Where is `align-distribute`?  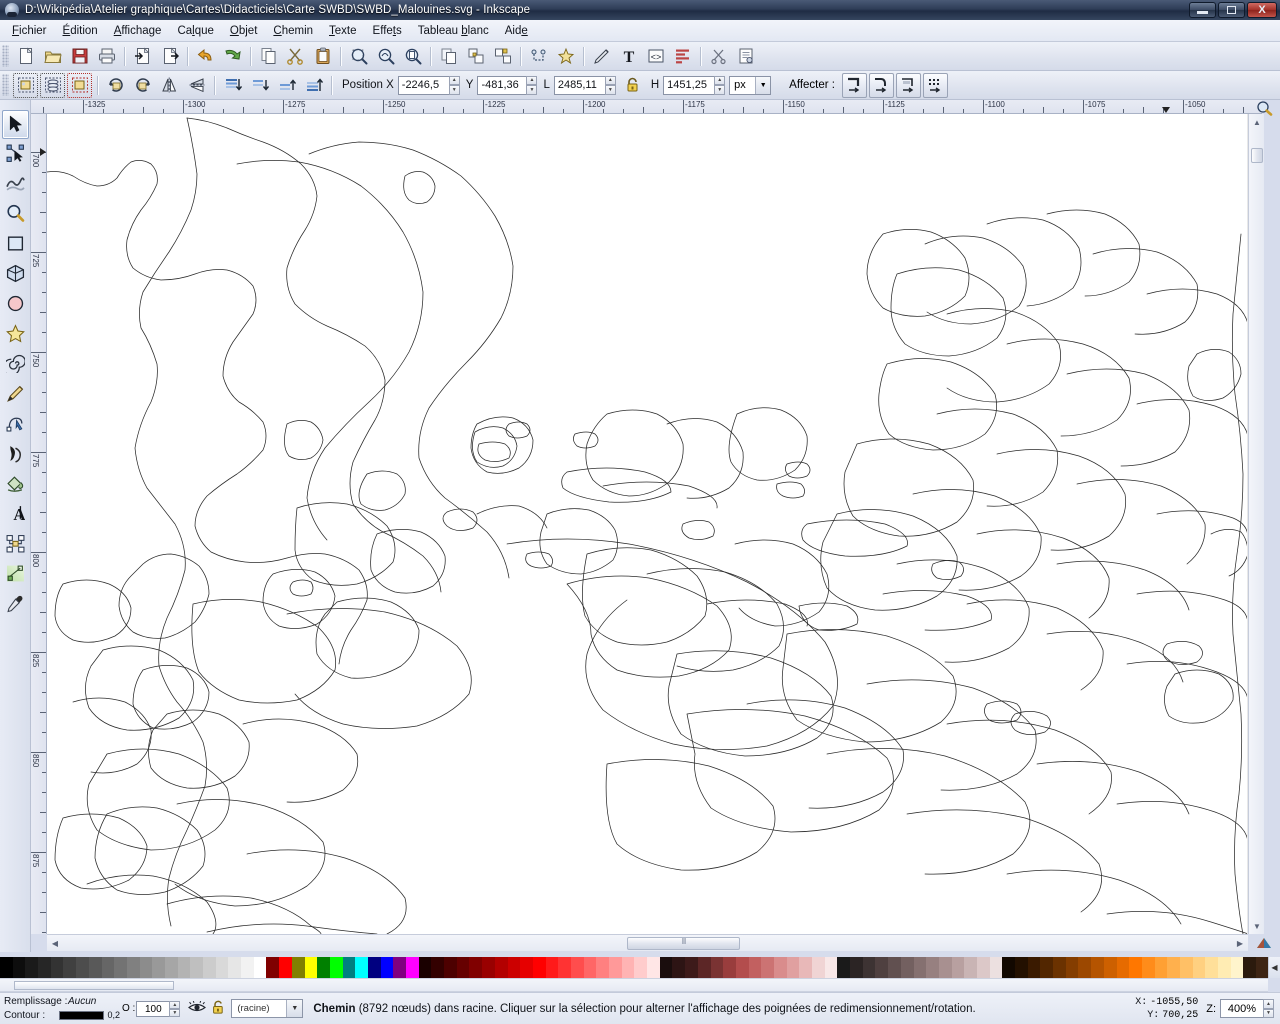
align-distribute is located at coordinates (682, 56).